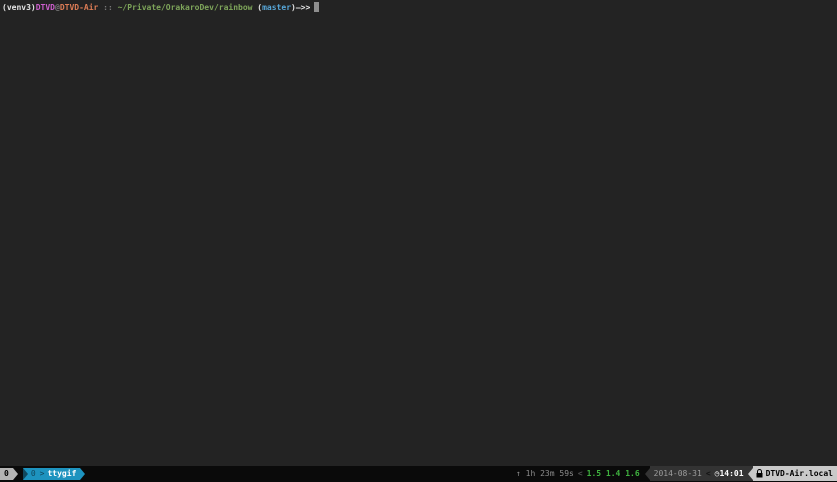 Image resolution: width=837 pixels, height=482 pixels. What do you see at coordinates (79, 7) in the screenshot?
I see `prompt-hostname: DTVD-Air` at bounding box center [79, 7].